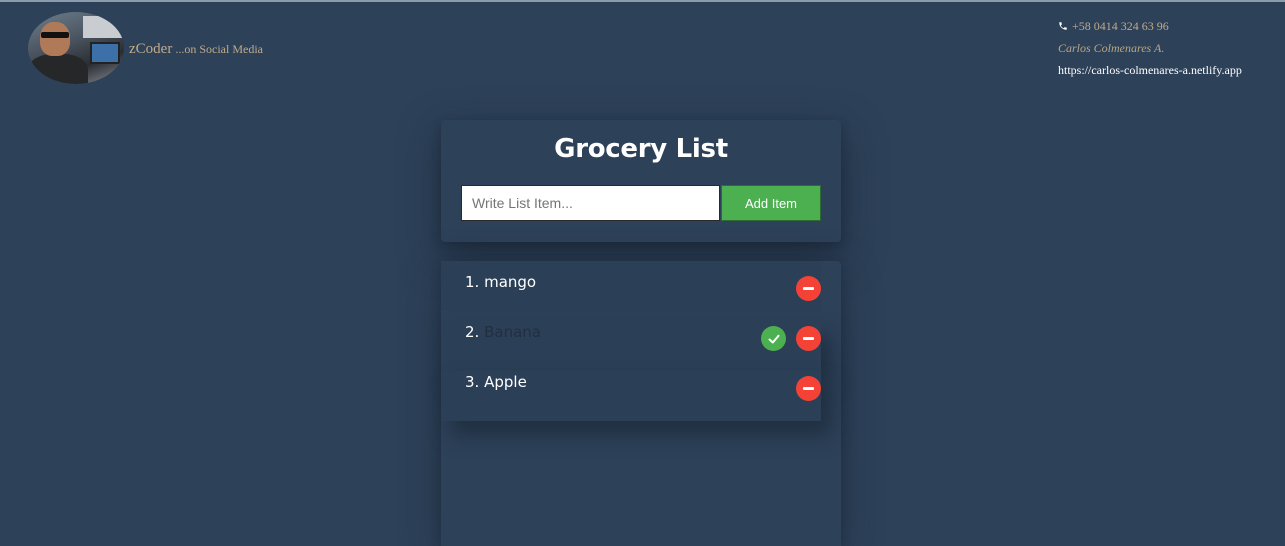 This screenshot has width=1285, height=546. What do you see at coordinates (773, 338) in the screenshot?
I see `check-icon` at bounding box center [773, 338].